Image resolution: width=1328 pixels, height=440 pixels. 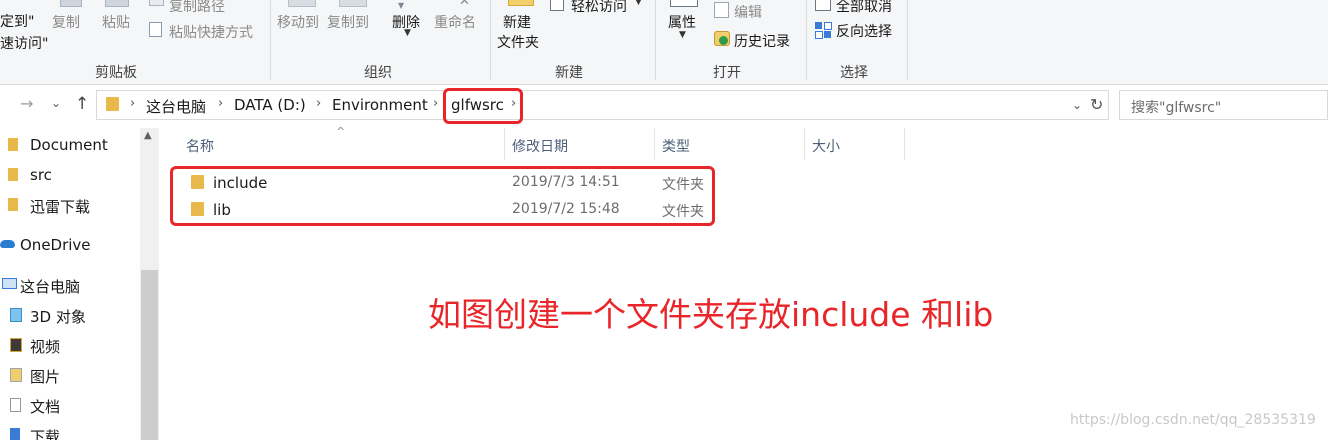 What do you see at coordinates (65, 175) in the screenshot?
I see `nav-item-src: src` at bounding box center [65, 175].